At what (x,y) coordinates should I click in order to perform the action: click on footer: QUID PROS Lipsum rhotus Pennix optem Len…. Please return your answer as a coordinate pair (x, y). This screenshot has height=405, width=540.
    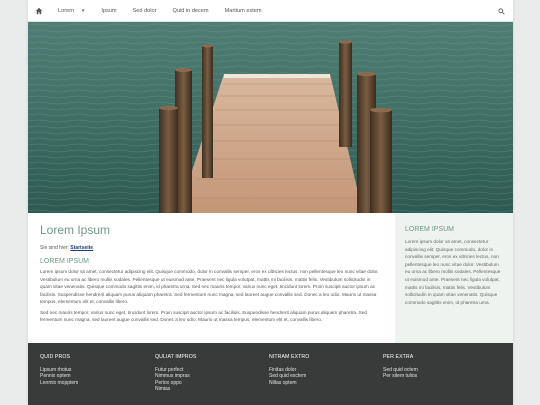
    Looking at the image, I should click on (270, 374).